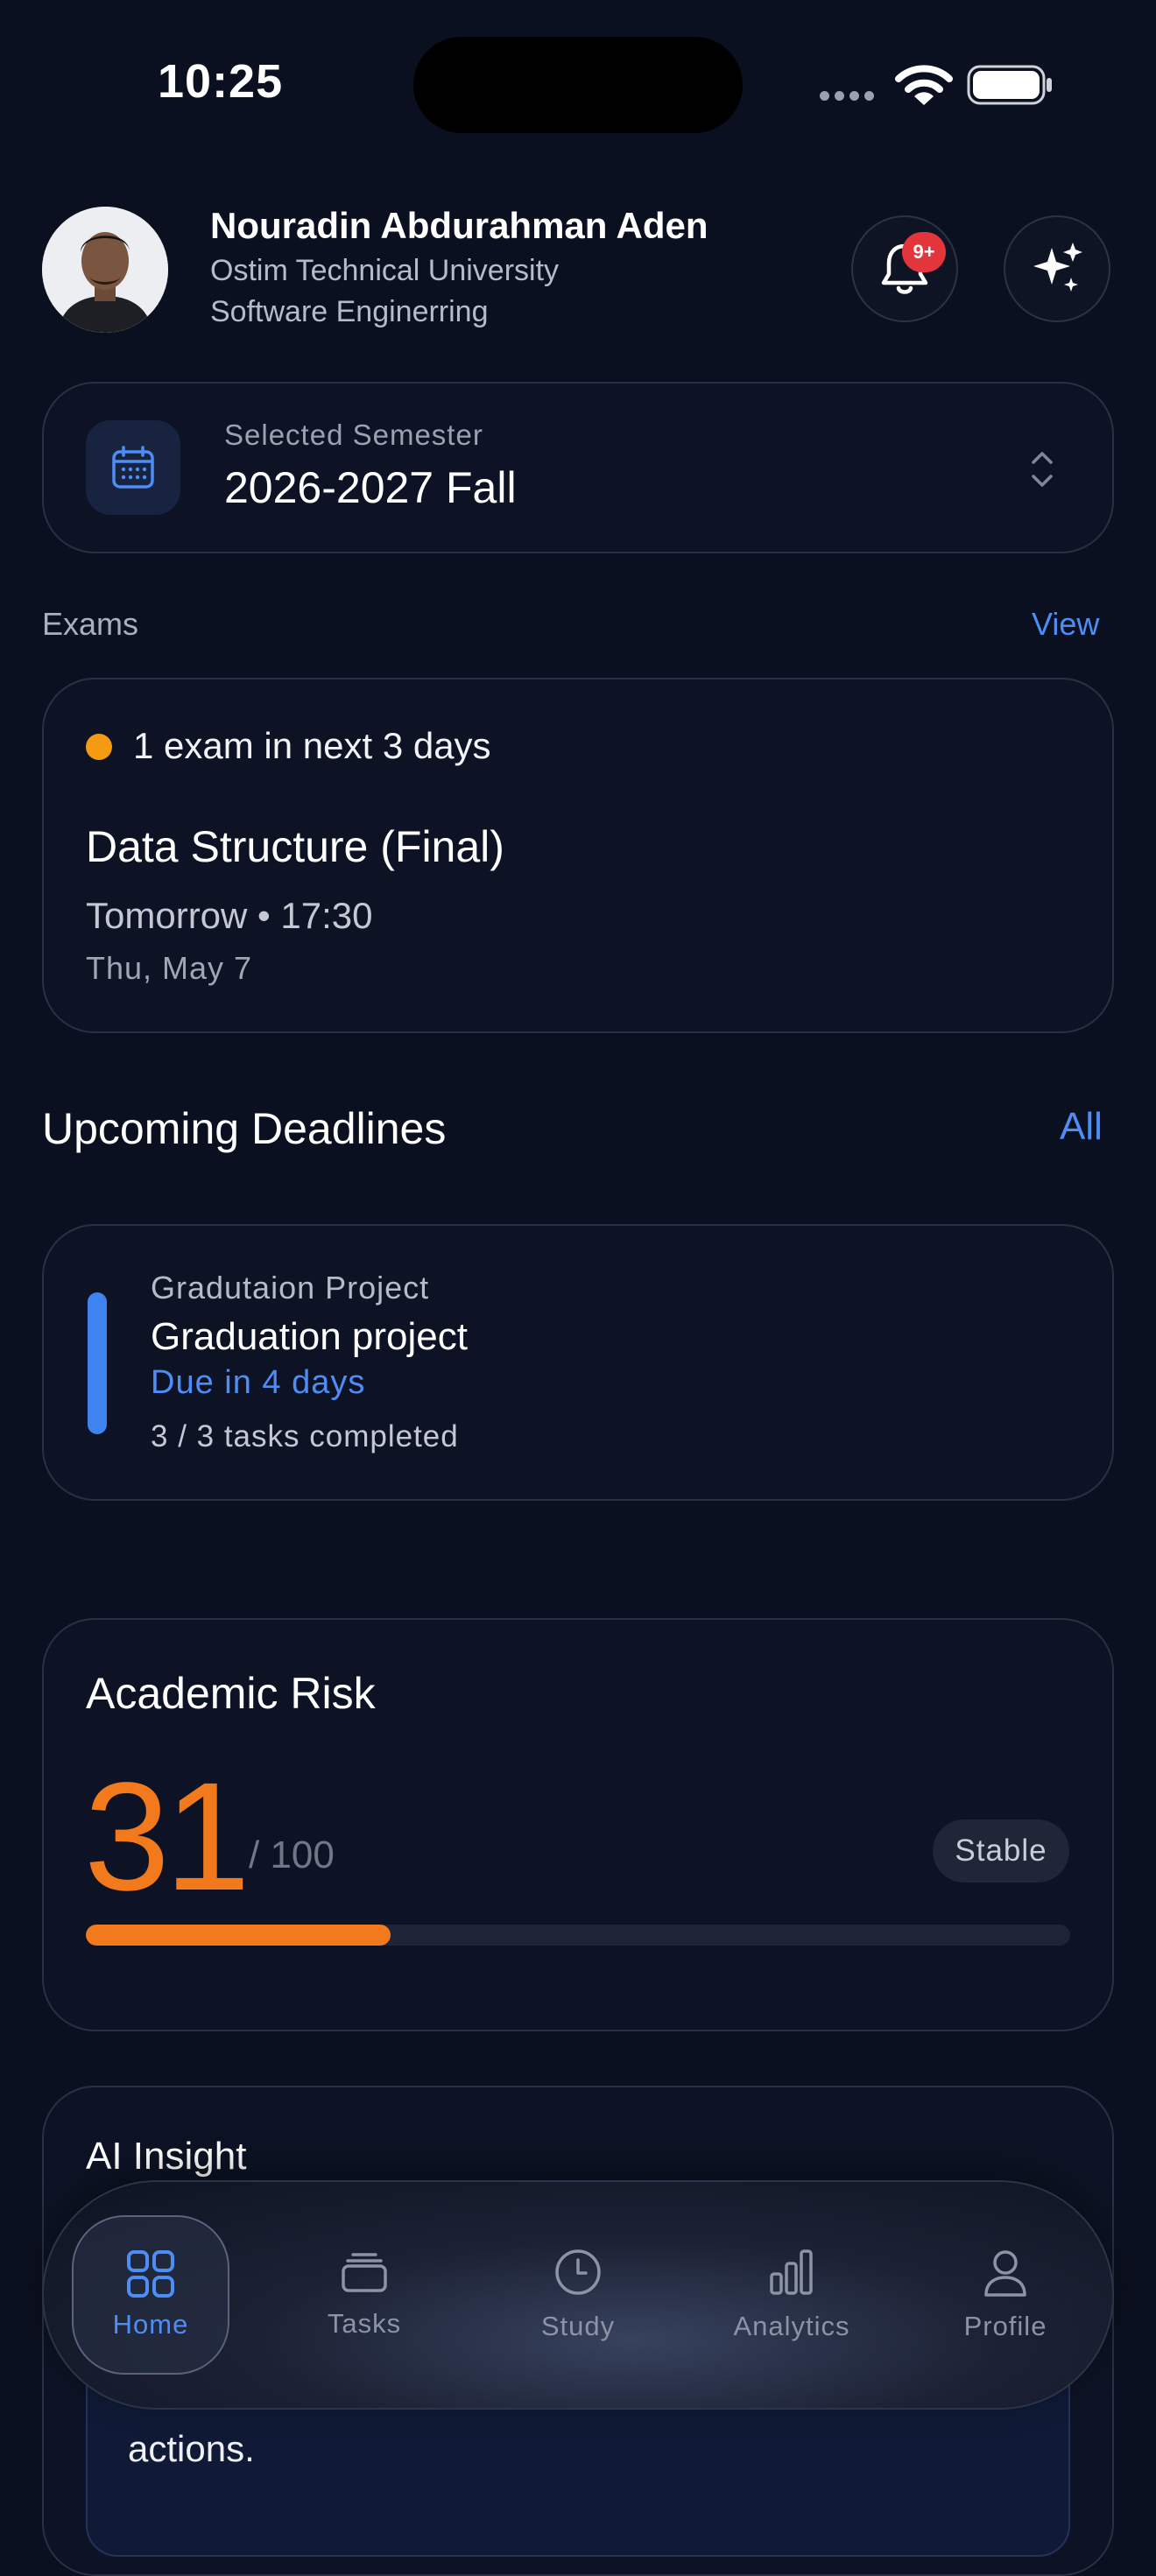 The width and height of the screenshot is (1156, 2576). I want to click on deadlines-all-link: All, so click(1081, 1127).